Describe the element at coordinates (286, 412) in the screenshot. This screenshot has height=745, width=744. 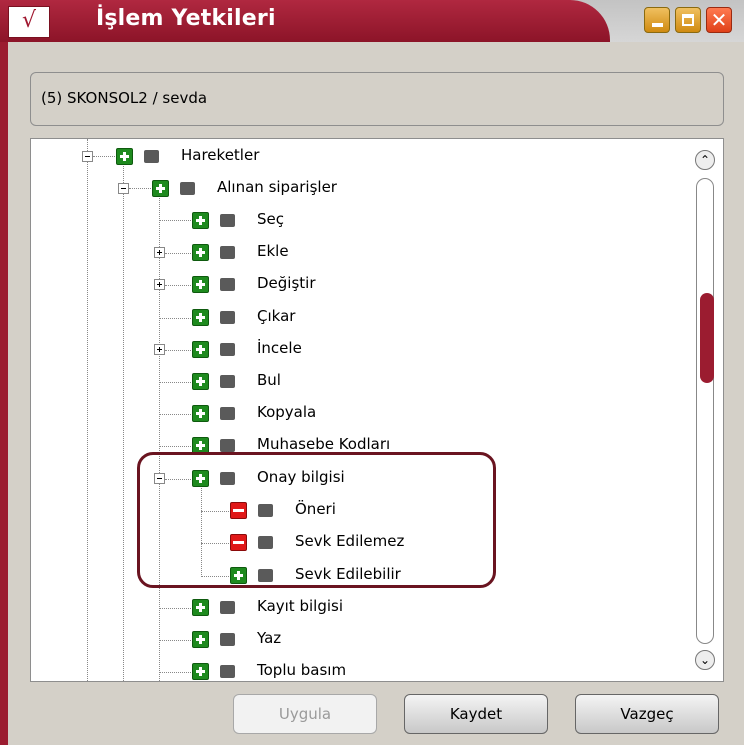
I see `tree-item-label: Kopyala` at that location.